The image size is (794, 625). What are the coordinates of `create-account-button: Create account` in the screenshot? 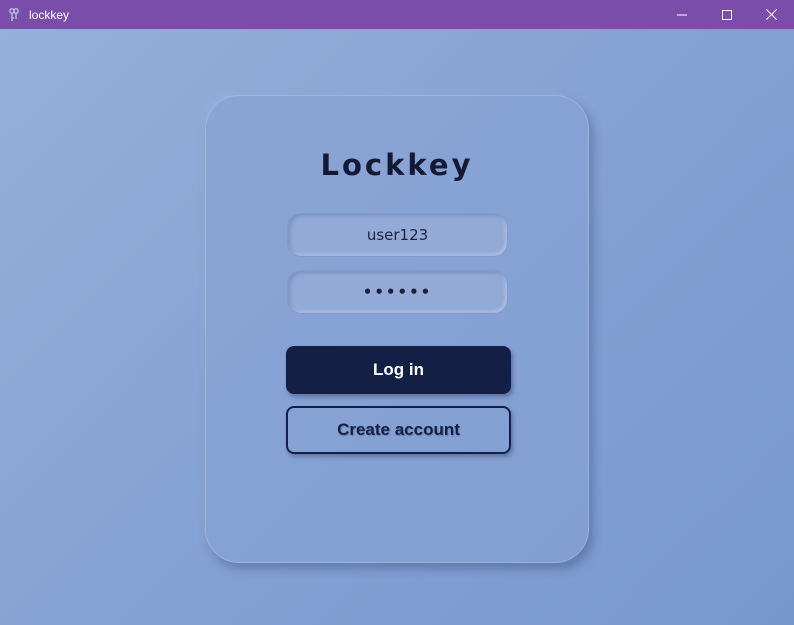 It's located at (398, 430).